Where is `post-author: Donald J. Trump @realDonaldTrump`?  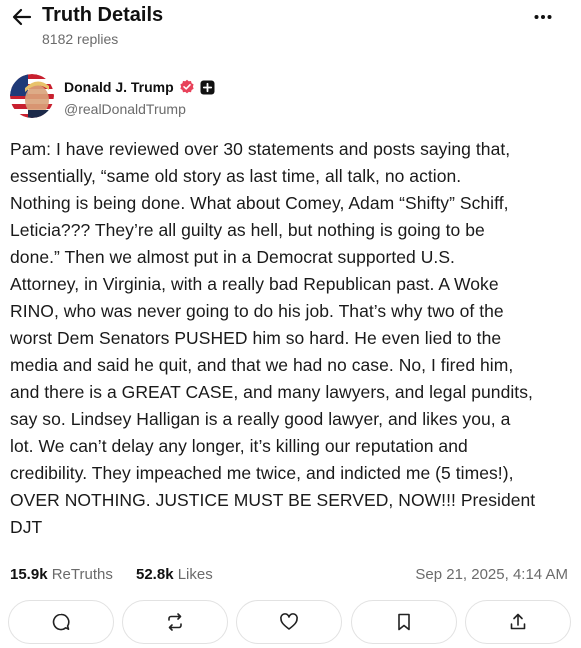 post-author: Donald J. Trump @realDonaldTrump is located at coordinates (290, 97).